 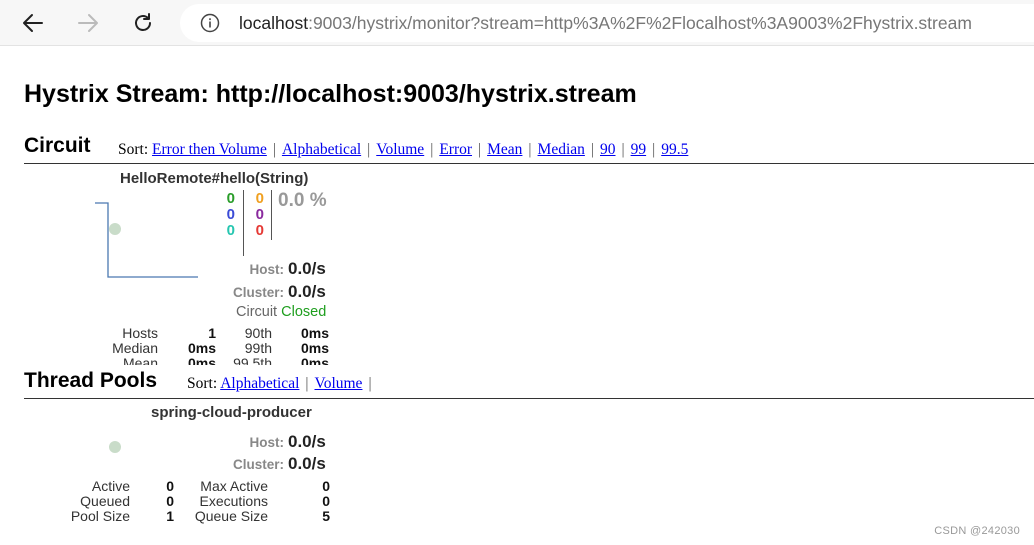 I want to click on watermark: CSDN @242030, so click(x=977, y=531).